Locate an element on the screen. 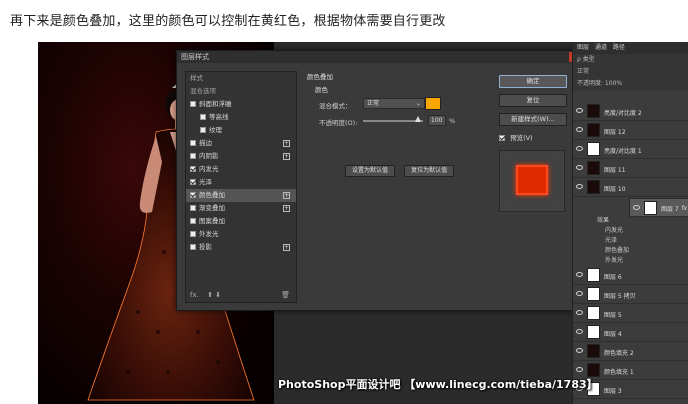 The width and height of the screenshot is (688, 404). preview-checkbox-row: 预览(V) is located at coordinates (539, 137).